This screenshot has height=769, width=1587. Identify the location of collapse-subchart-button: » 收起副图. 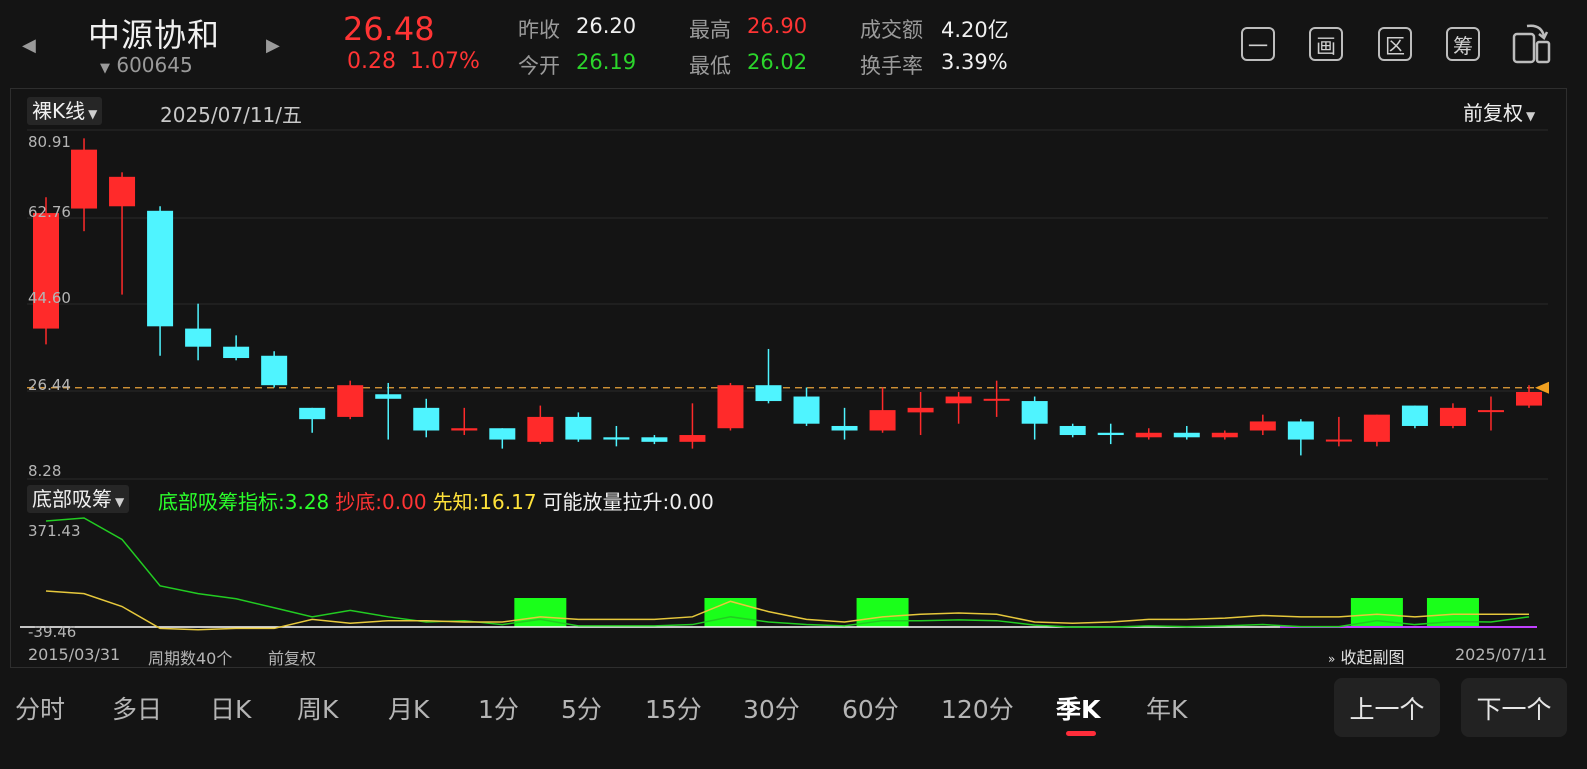
(1366, 656).